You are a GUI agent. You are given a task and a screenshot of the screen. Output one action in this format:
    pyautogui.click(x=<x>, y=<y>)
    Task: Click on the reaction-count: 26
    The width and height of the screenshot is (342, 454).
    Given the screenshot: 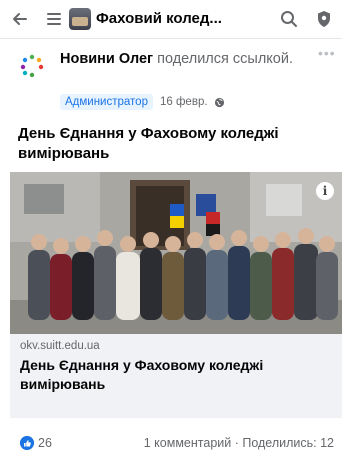 What is the action you would take?
    pyautogui.click(x=45, y=443)
    